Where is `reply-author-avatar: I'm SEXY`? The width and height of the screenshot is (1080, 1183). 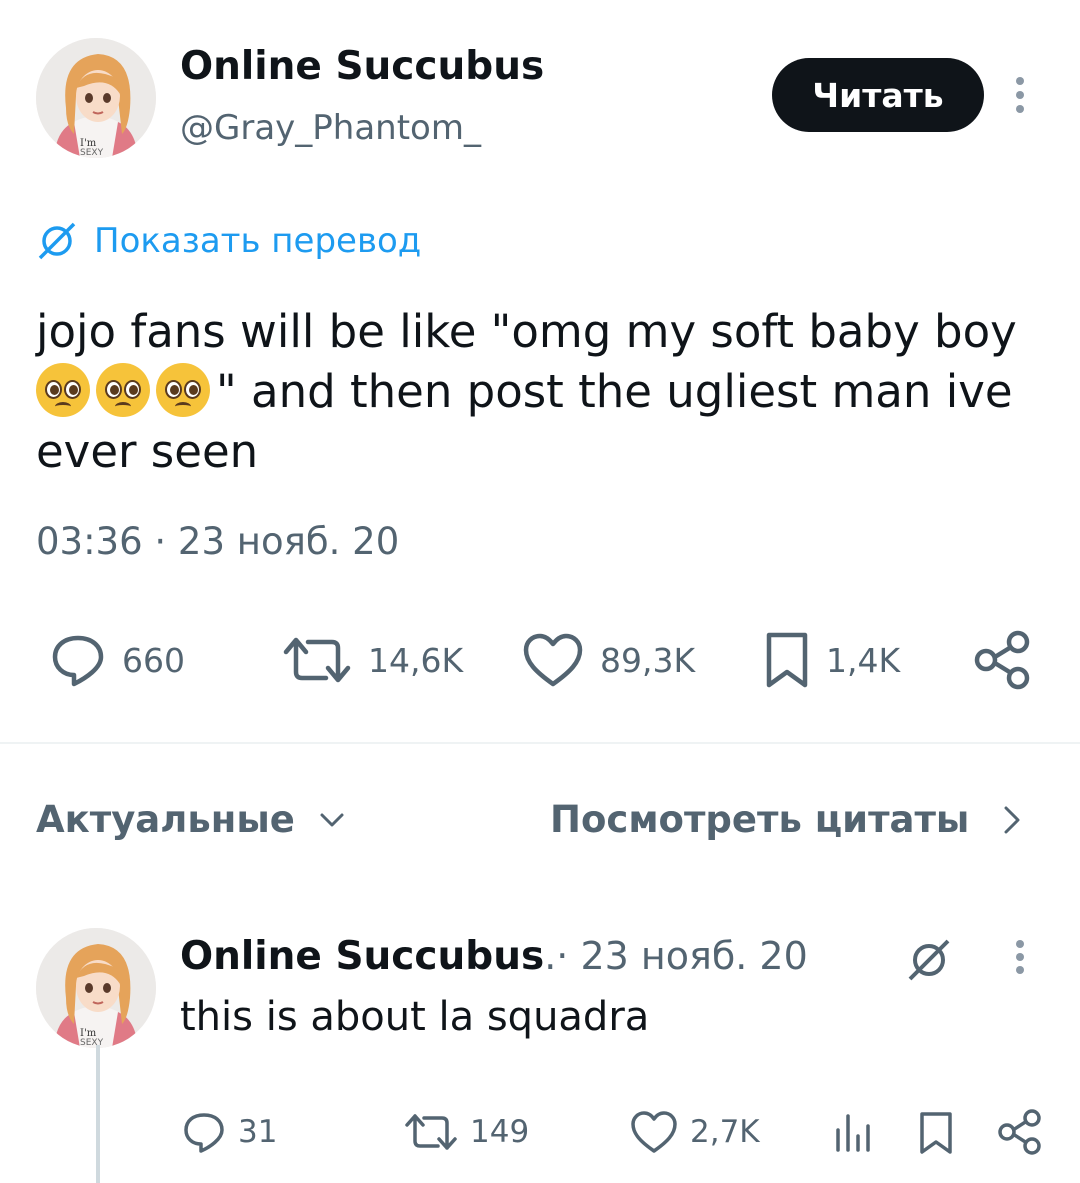 reply-author-avatar: I'm SEXY is located at coordinates (96, 988).